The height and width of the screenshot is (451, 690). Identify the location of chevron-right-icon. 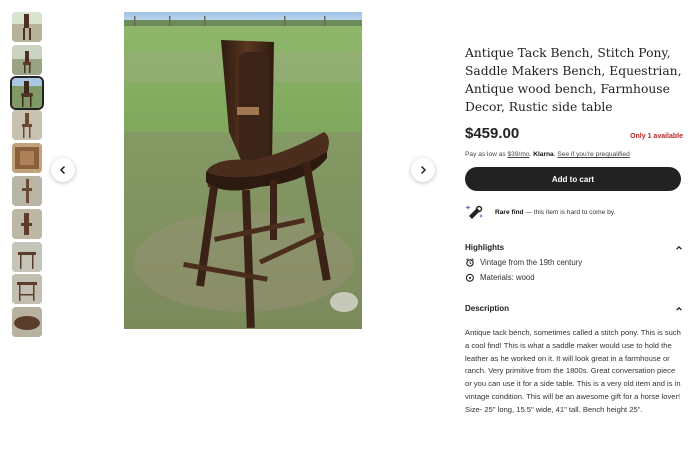
(423, 170).